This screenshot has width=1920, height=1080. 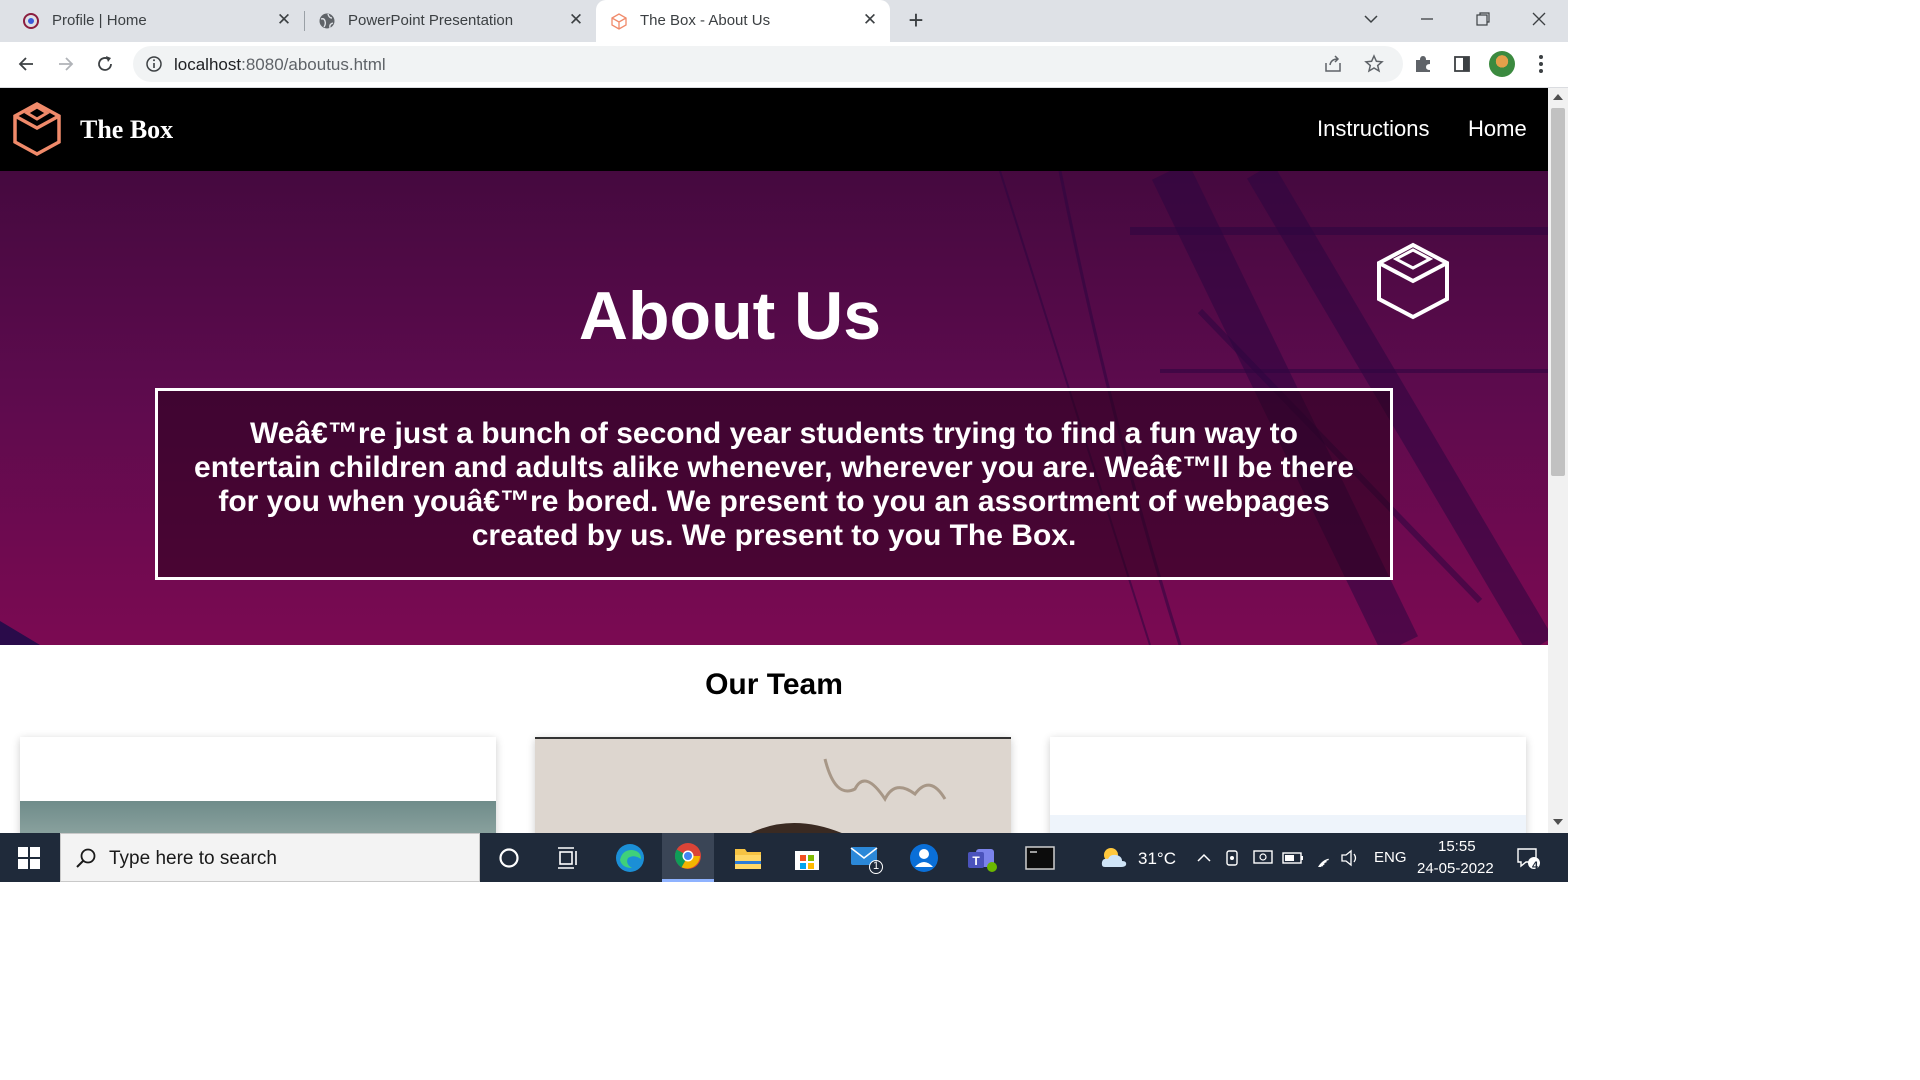 What do you see at coordinates (26, 64) in the screenshot?
I see `back-arrow-icon` at bounding box center [26, 64].